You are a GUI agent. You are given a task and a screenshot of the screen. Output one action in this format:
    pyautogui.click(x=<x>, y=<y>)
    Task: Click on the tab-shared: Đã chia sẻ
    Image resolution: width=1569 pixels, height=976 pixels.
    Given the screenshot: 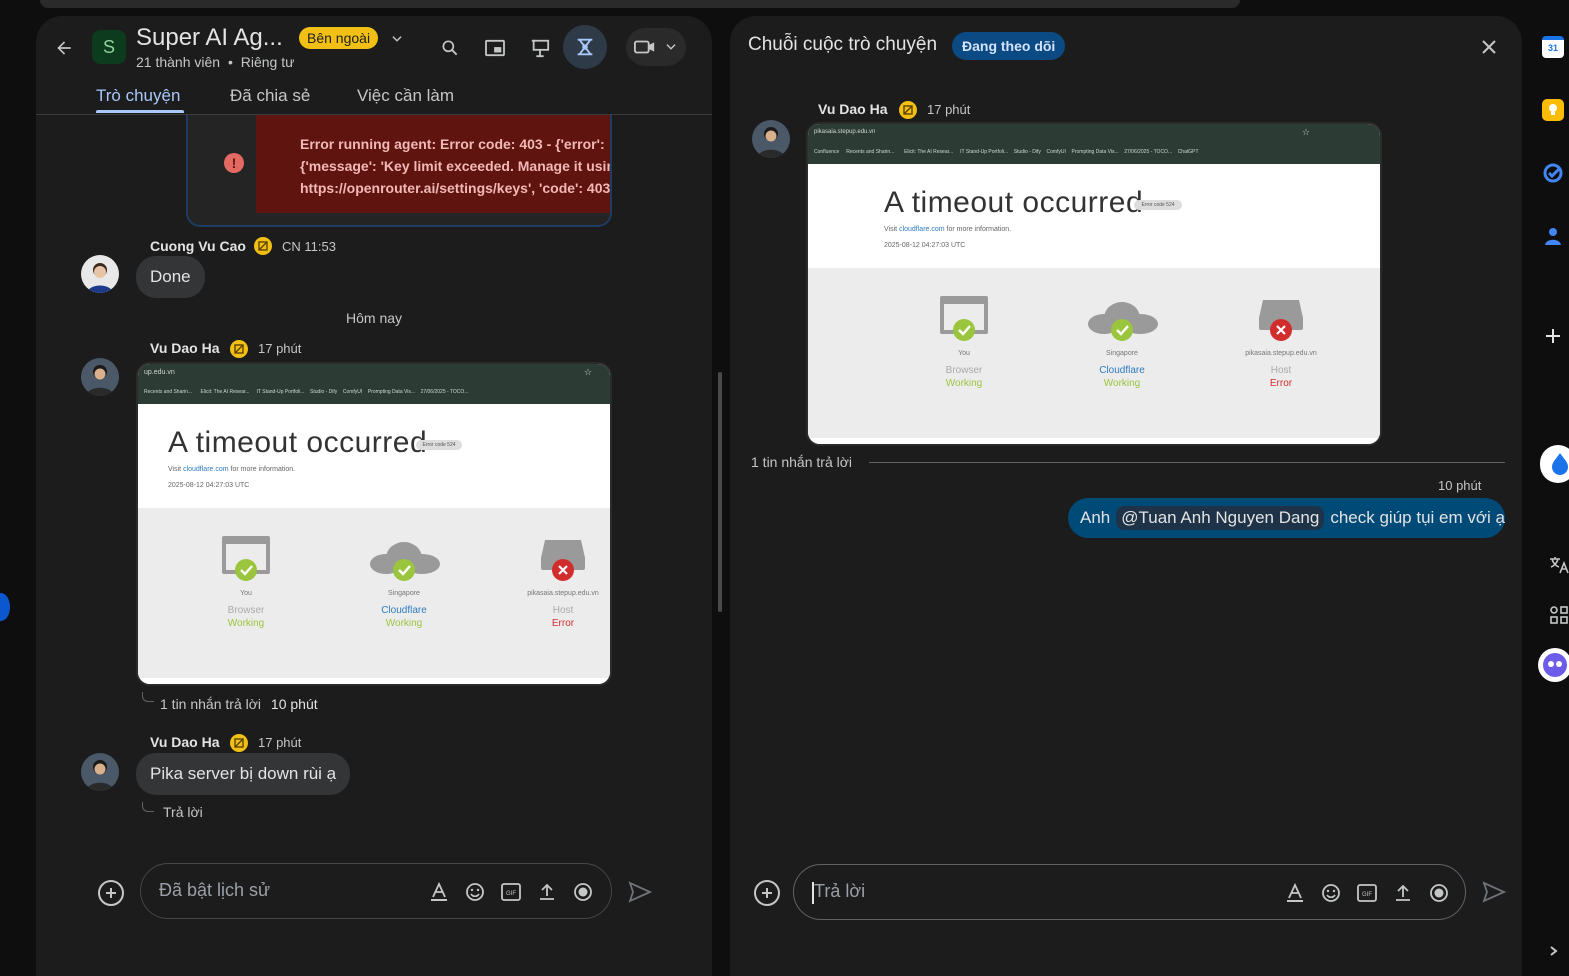 What is the action you would take?
    pyautogui.click(x=270, y=96)
    